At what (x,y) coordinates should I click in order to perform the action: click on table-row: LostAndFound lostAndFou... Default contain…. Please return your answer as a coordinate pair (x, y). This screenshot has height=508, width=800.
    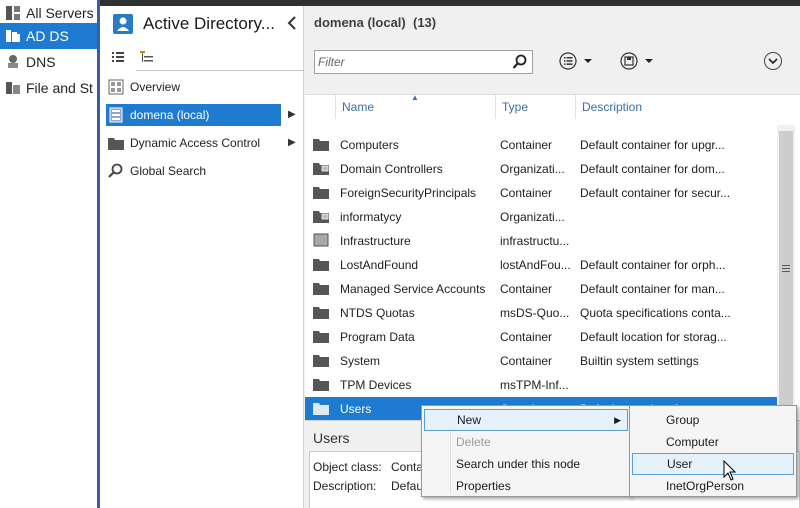
    Looking at the image, I should click on (541, 265).